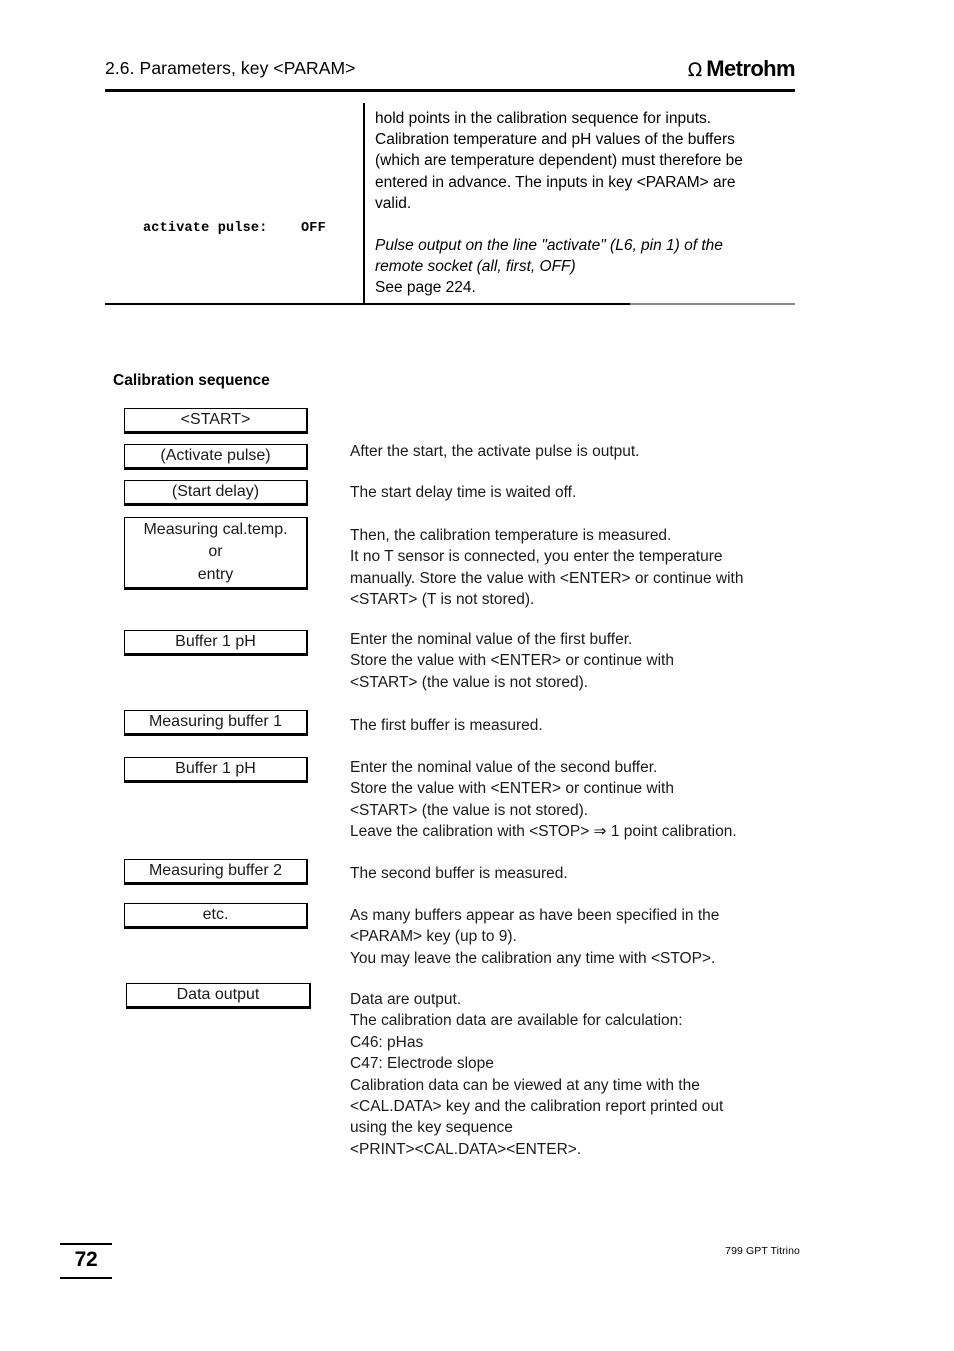  What do you see at coordinates (580, 725) in the screenshot?
I see `flow-text-measuring-buffer-1: The first buffer is measured.` at bounding box center [580, 725].